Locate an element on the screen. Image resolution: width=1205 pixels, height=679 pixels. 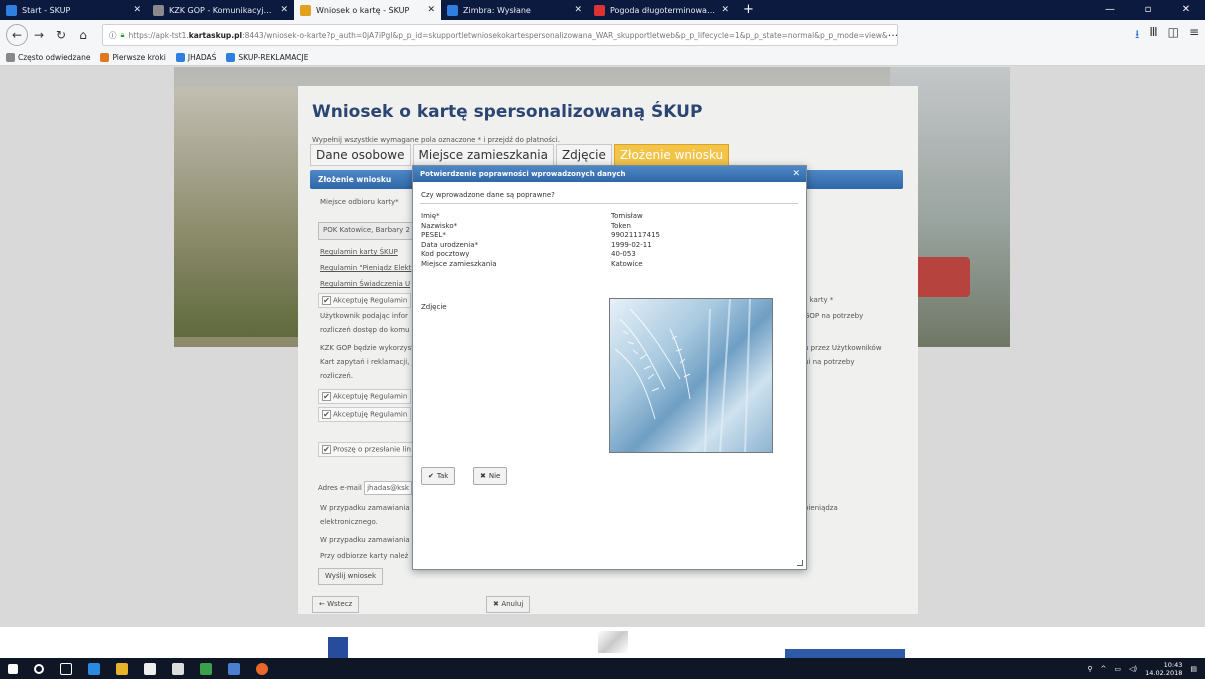
dialog-question: Czy wprowadzone dane są poprawne? is located at coordinates (488, 195).